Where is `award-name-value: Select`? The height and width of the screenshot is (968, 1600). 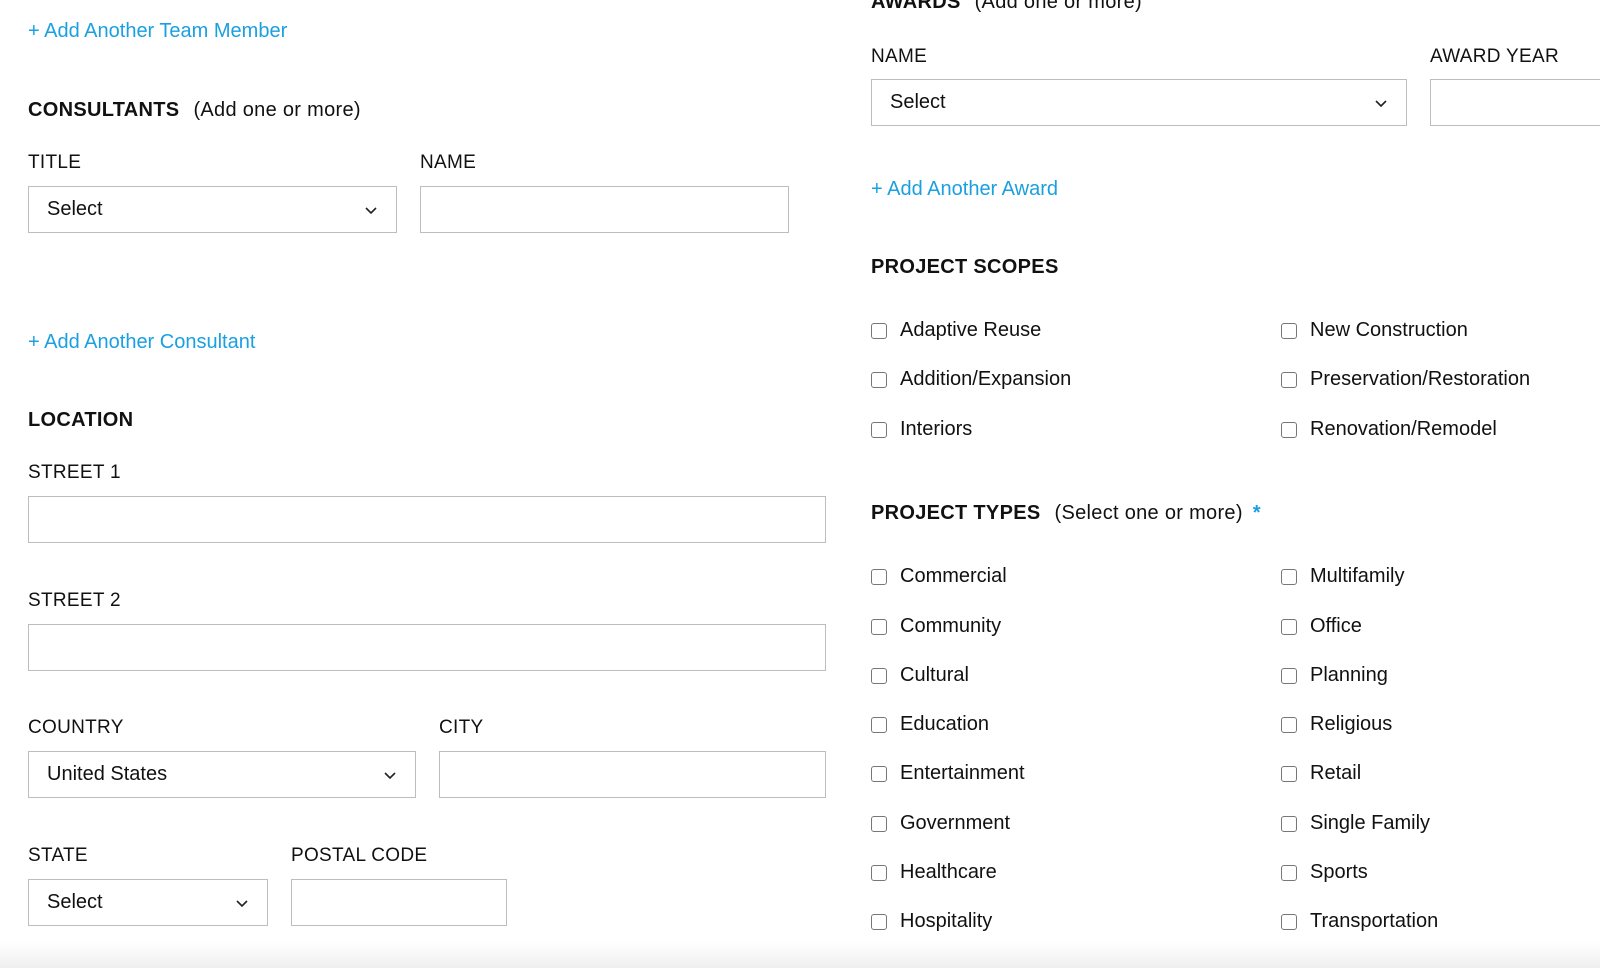
award-name-value: Select is located at coordinates (918, 102).